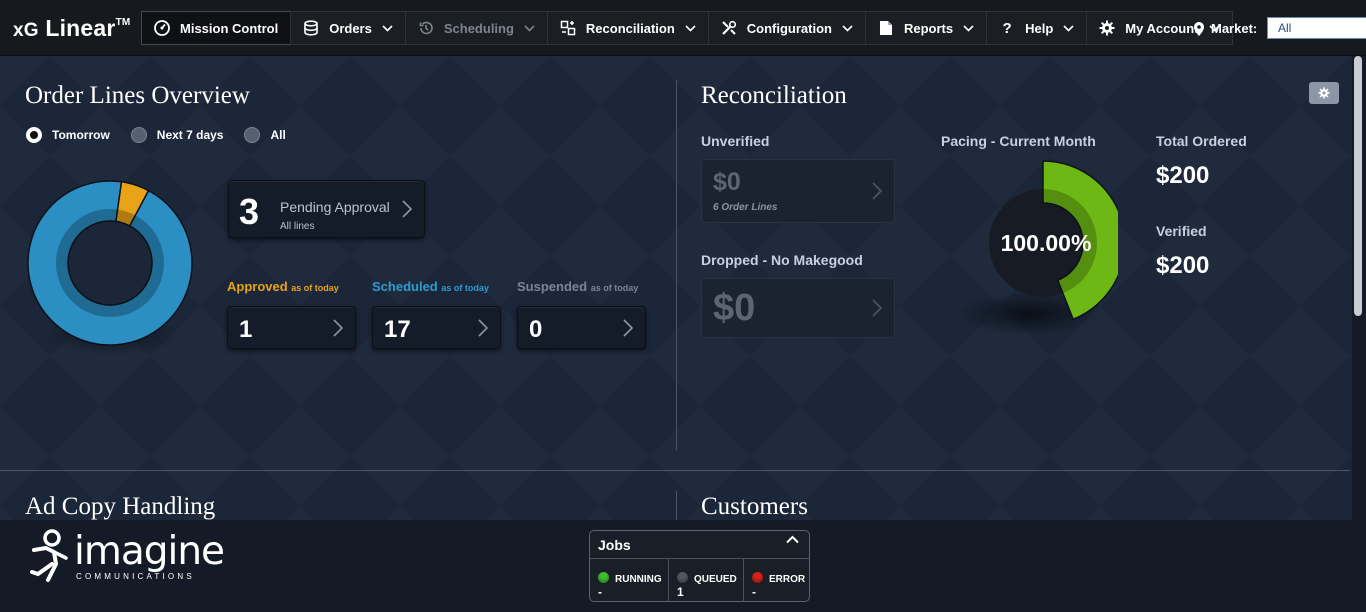 Image resolution: width=1366 pixels, height=612 pixels. I want to click on market-label-text: Market:, so click(1234, 28).